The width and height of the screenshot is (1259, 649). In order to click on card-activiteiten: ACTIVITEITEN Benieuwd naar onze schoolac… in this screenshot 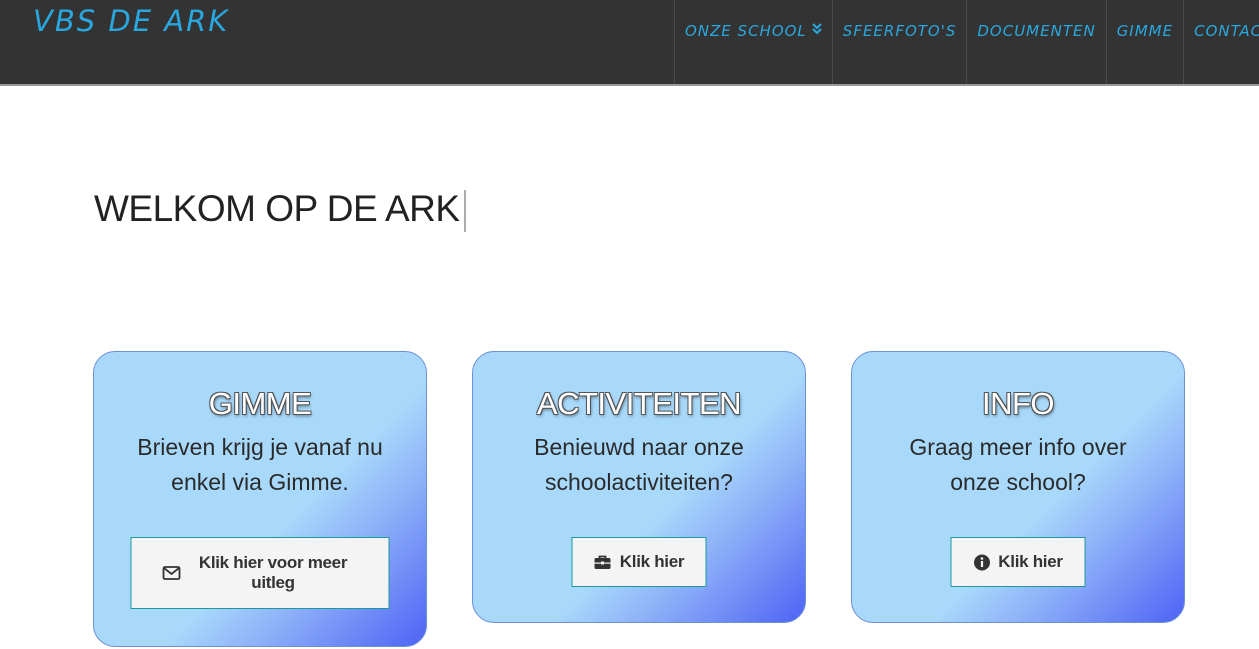, I will do `click(639, 487)`.